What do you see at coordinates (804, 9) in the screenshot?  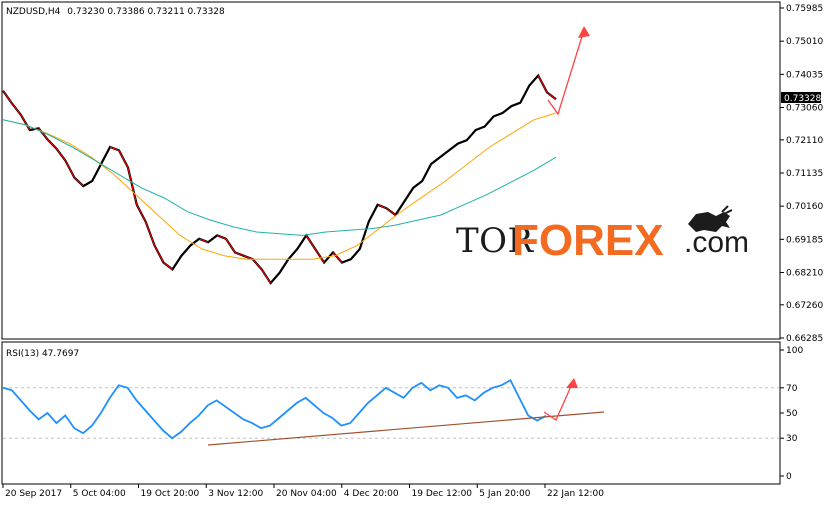 I see `price-tick-label: 0.75985` at bounding box center [804, 9].